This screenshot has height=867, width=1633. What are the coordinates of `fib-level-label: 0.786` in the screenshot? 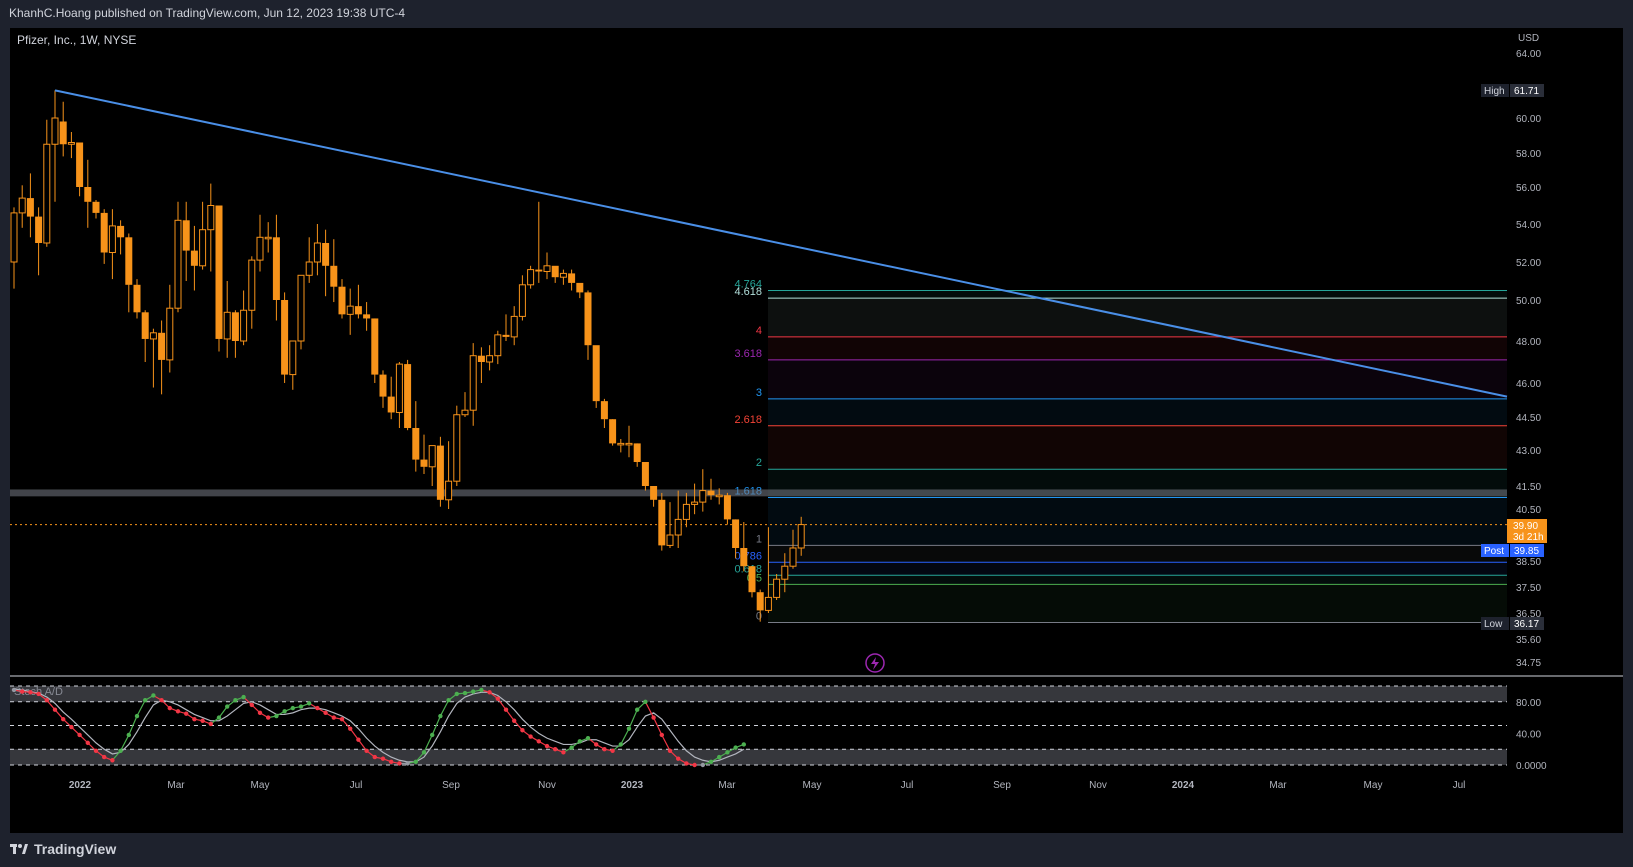 It's located at (748, 556).